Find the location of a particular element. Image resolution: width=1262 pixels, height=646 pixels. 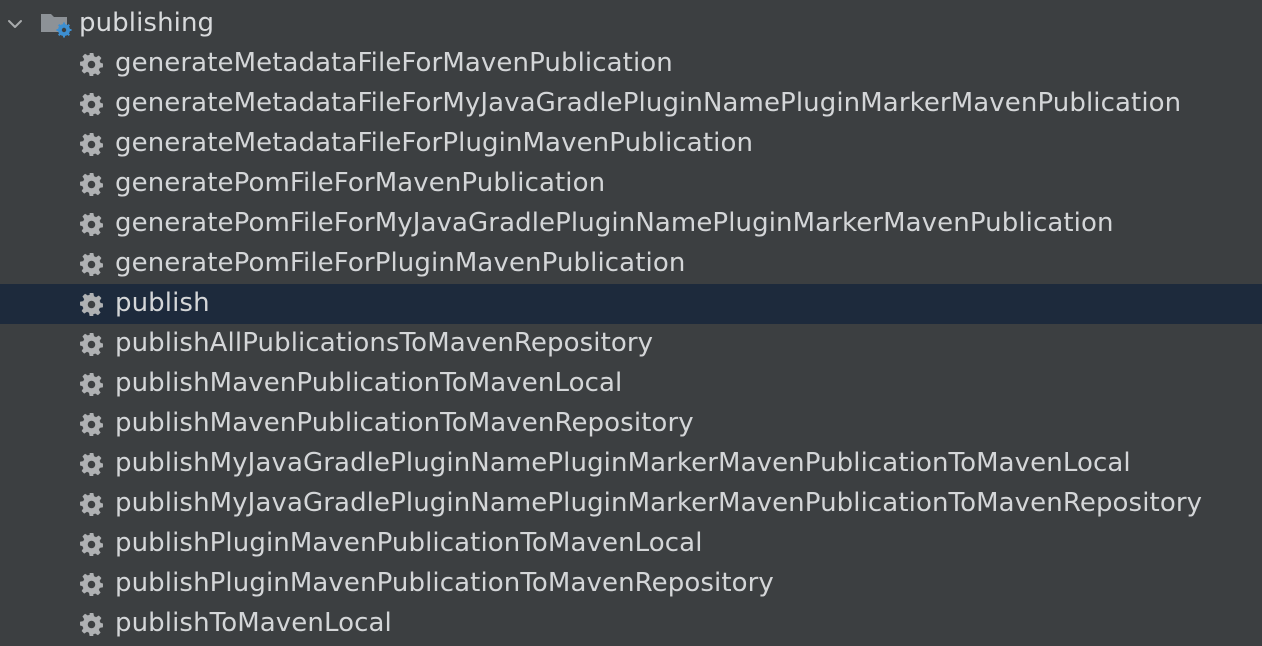

task-label: generateMetadataFileForMavenPublication is located at coordinates (394, 63).